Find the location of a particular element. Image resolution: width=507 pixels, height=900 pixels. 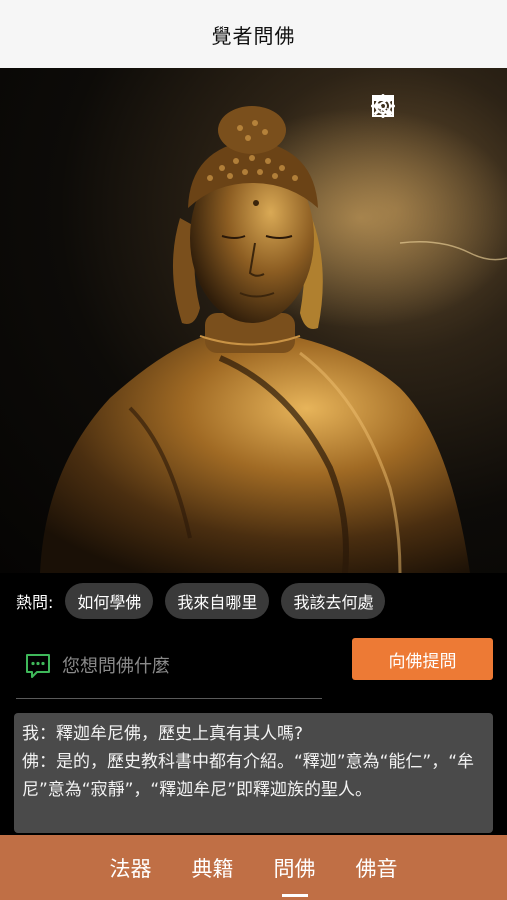

hot-question-chip: 如何學佛 is located at coordinates (109, 601).